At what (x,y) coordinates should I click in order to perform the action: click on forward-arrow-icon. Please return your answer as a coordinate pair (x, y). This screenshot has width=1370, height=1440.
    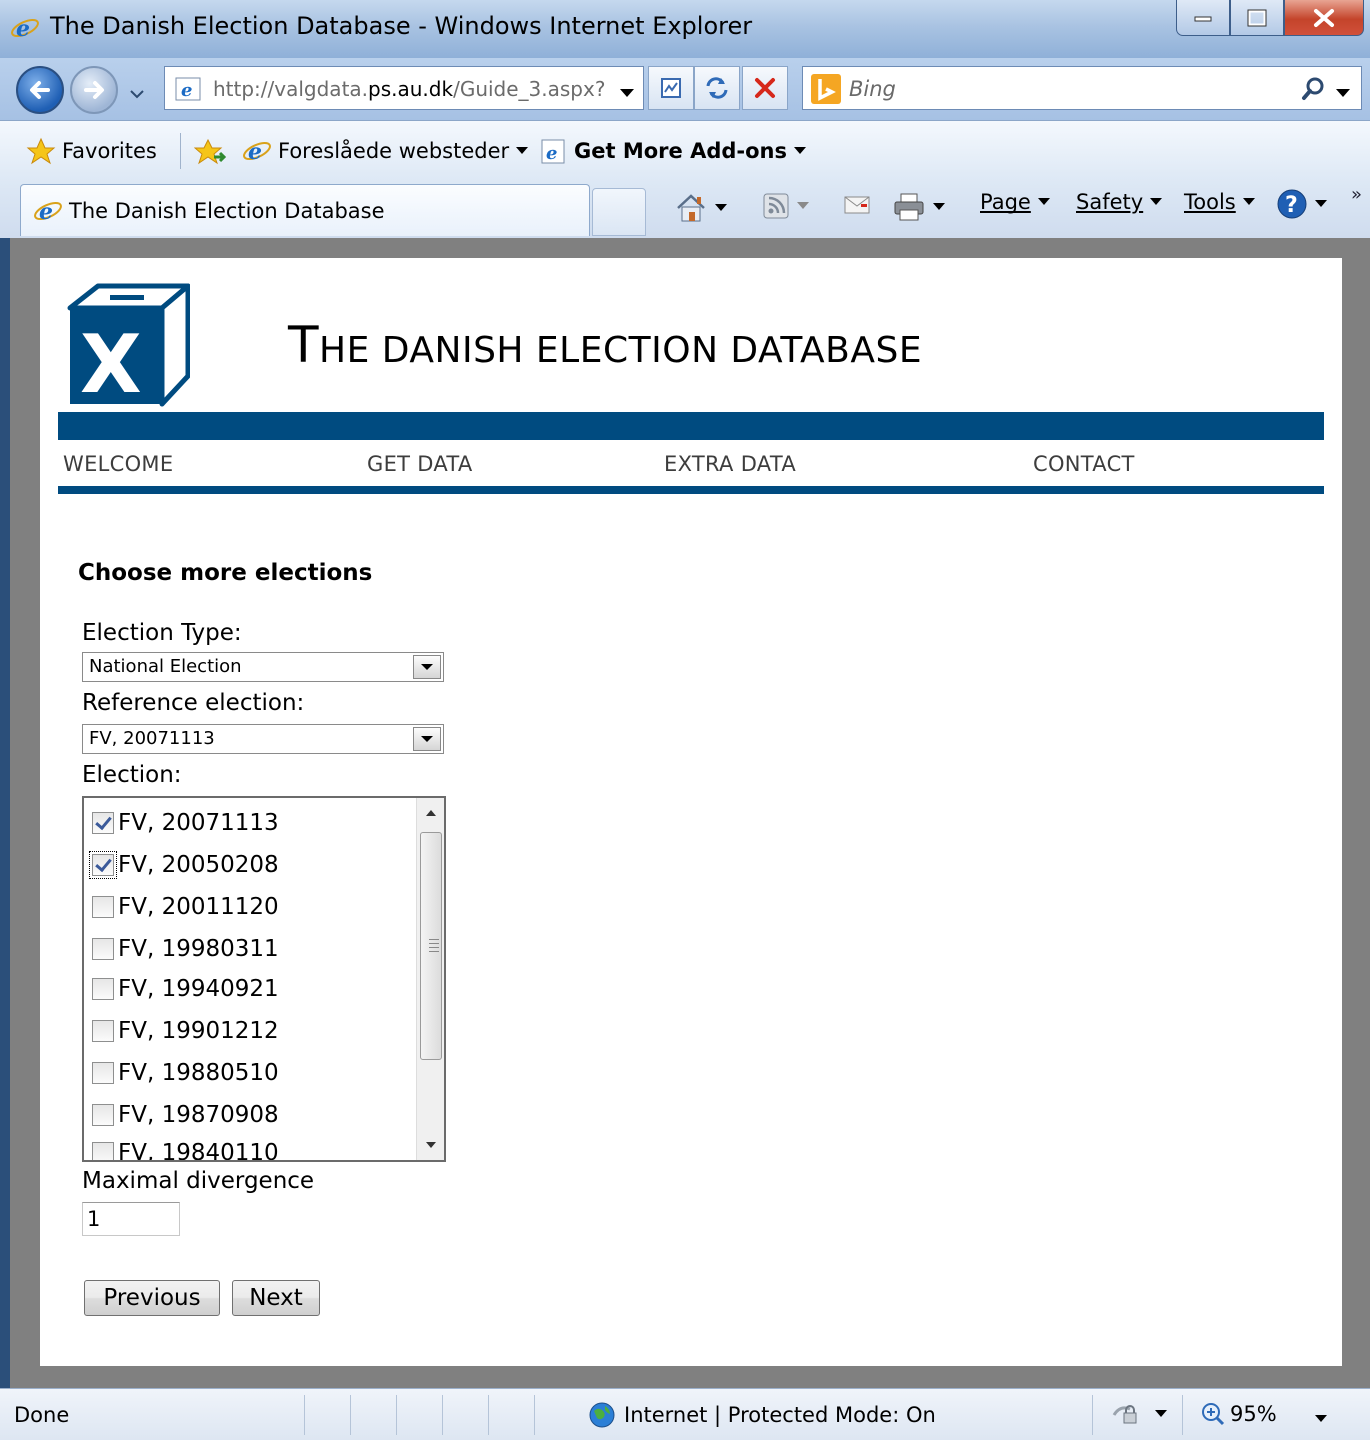
    Looking at the image, I should click on (94, 90).